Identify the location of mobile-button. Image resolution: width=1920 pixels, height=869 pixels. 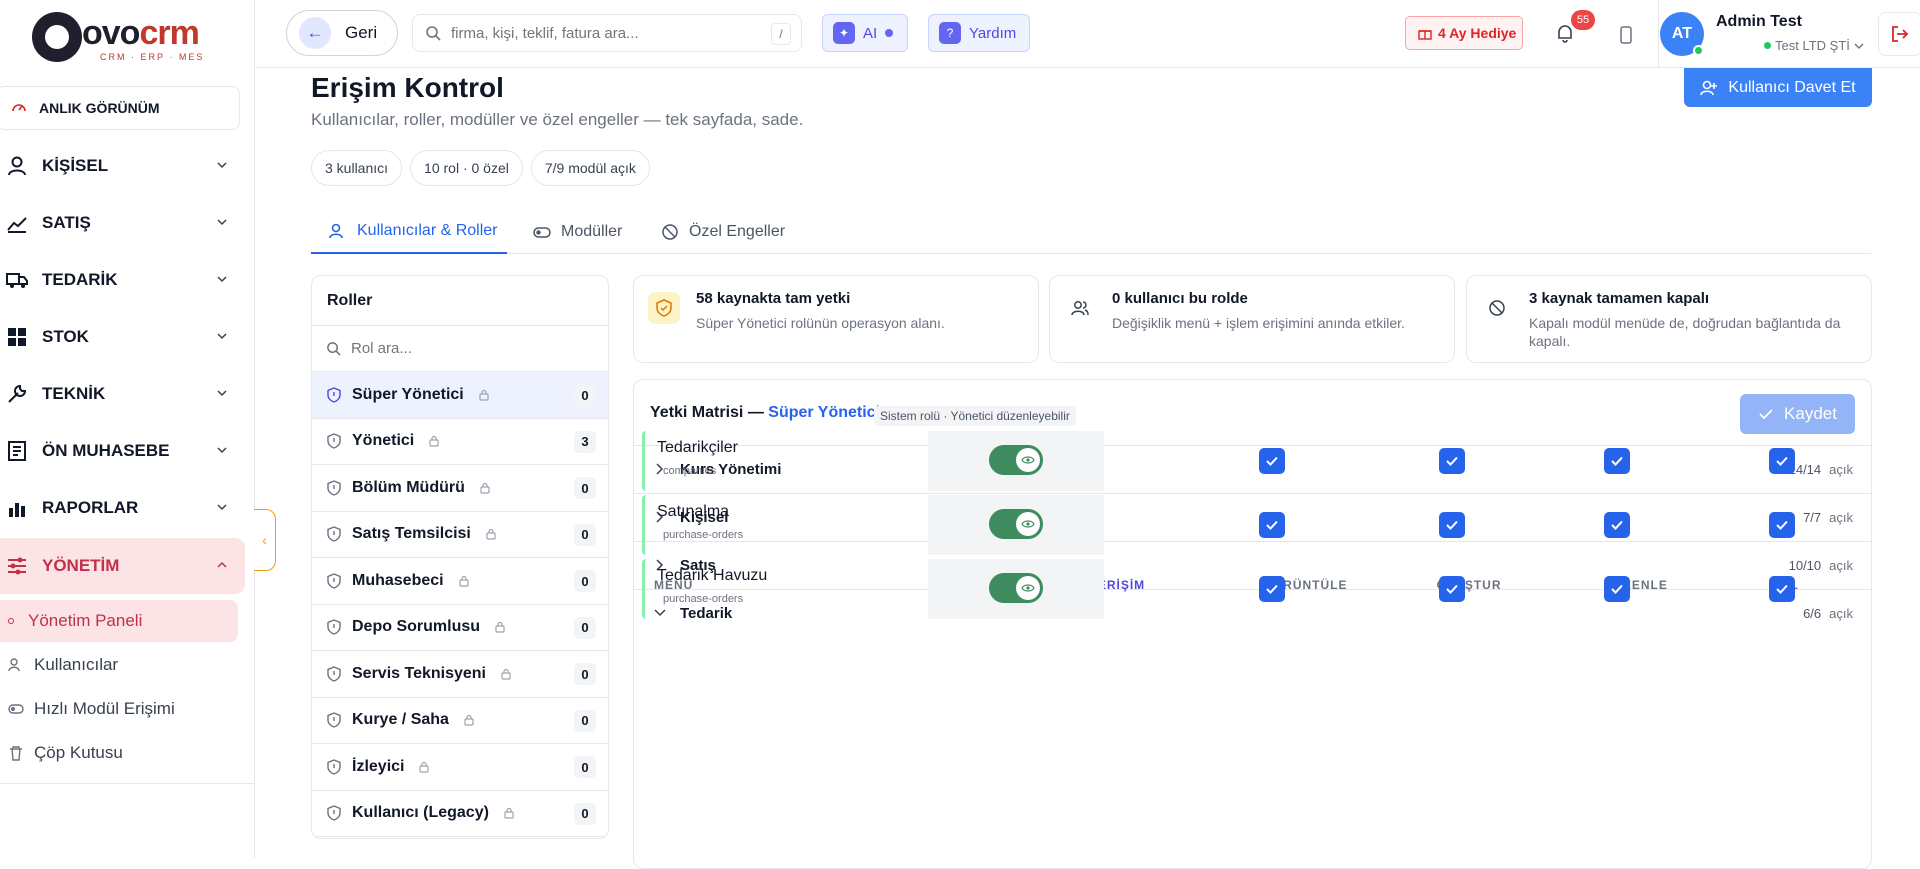
(1626, 35).